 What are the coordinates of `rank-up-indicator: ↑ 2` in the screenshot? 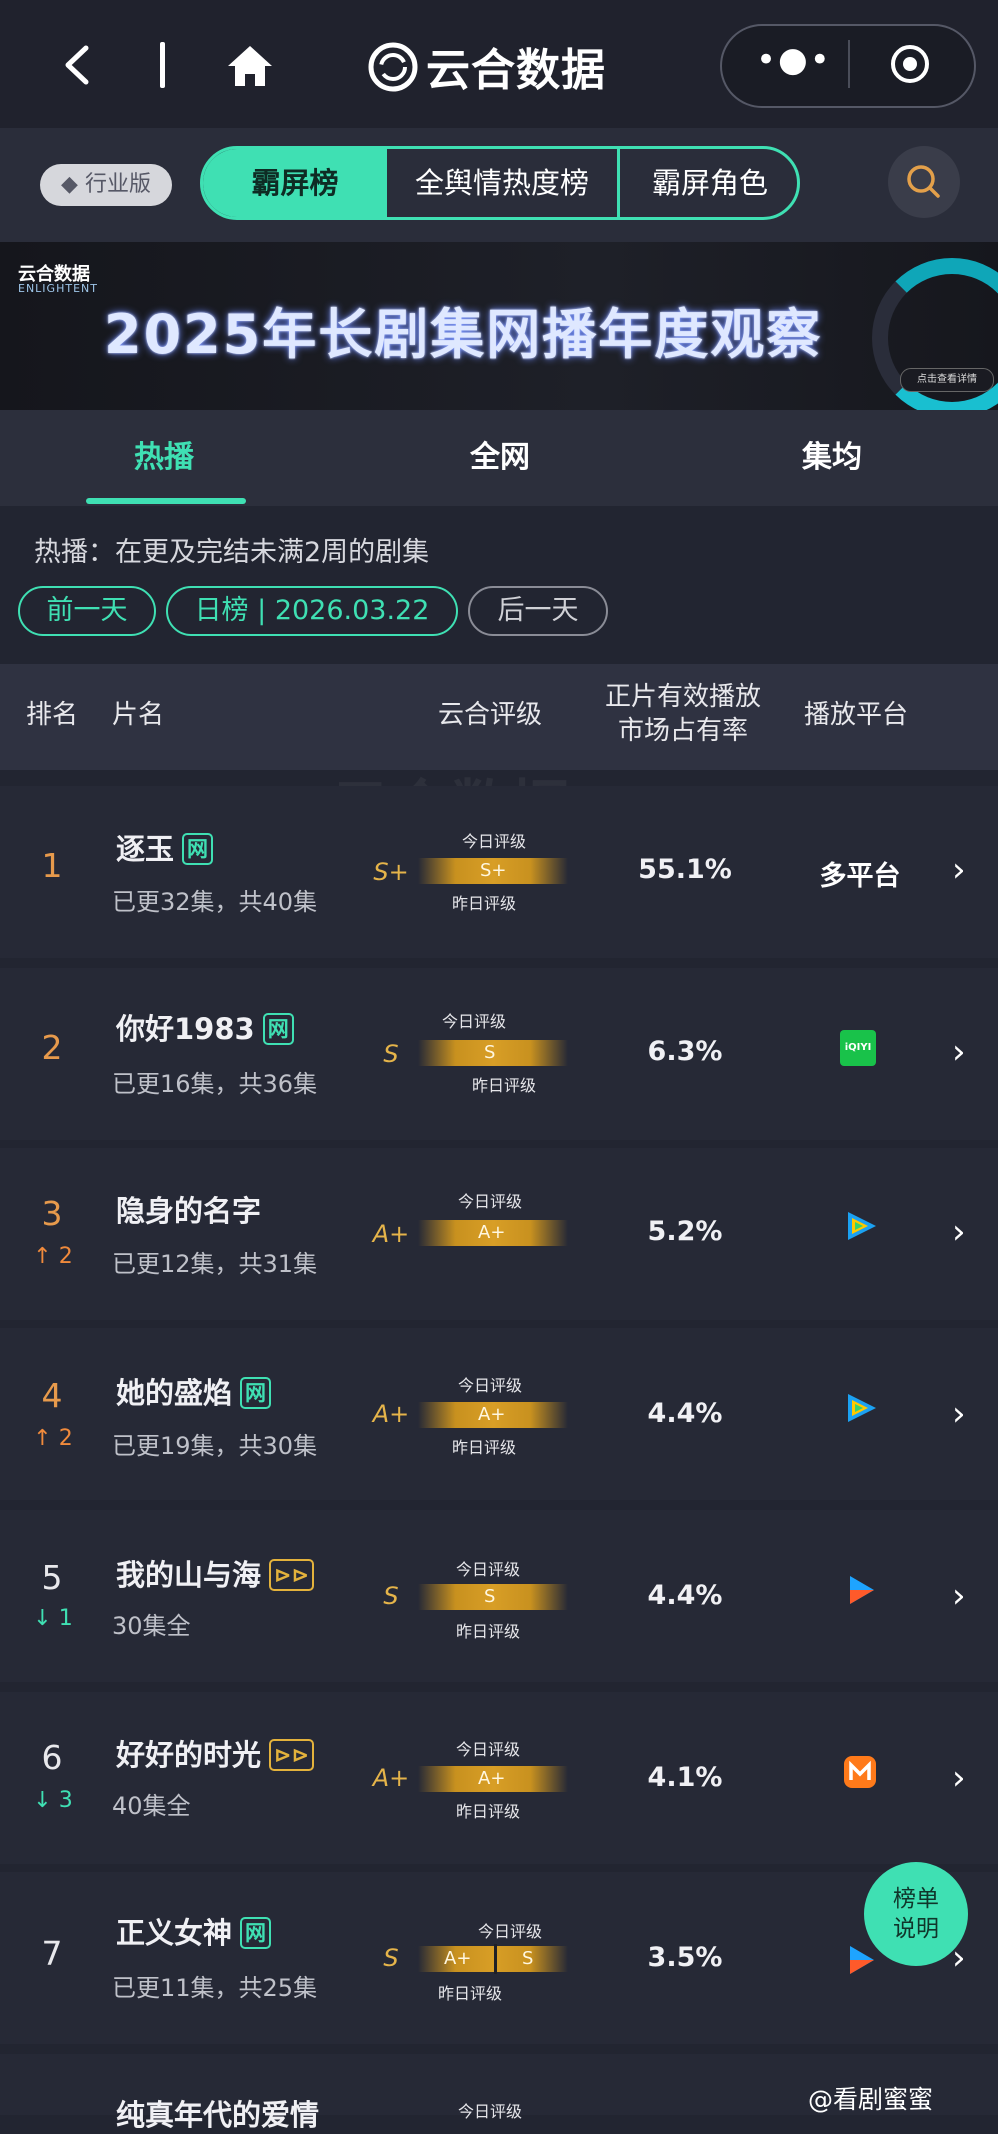 It's located at (53, 1256).